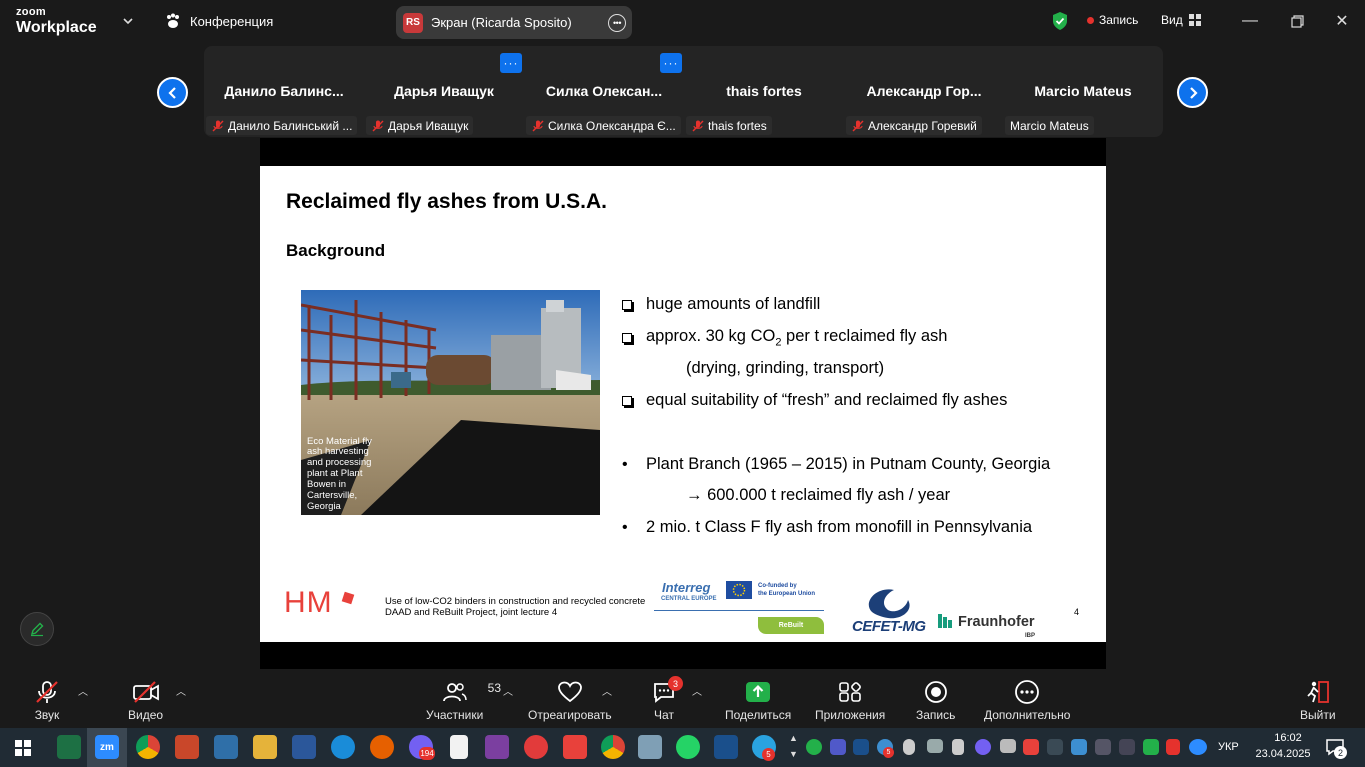 The width and height of the screenshot is (1365, 767). Describe the element at coordinates (128, 21) in the screenshot. I see `chevron-down-icon` at that location.